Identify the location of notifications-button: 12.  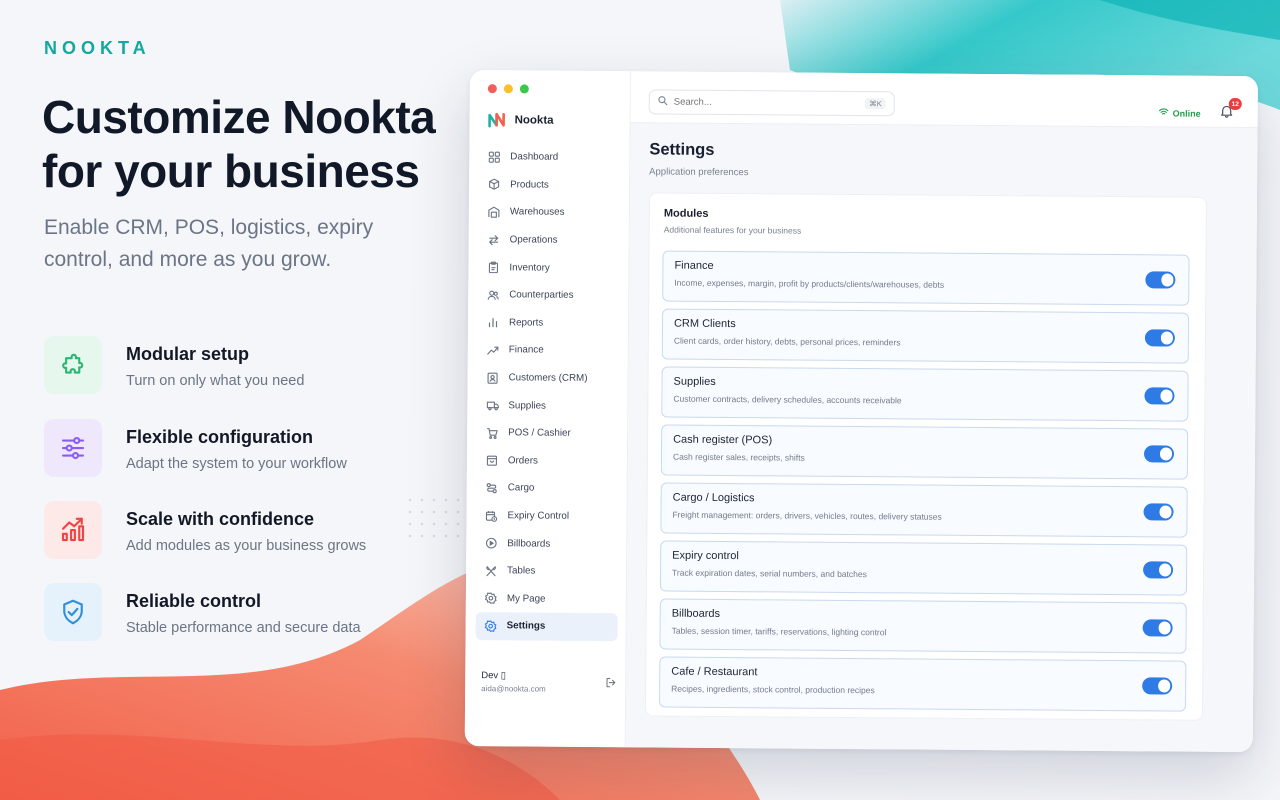
(1231, 110).